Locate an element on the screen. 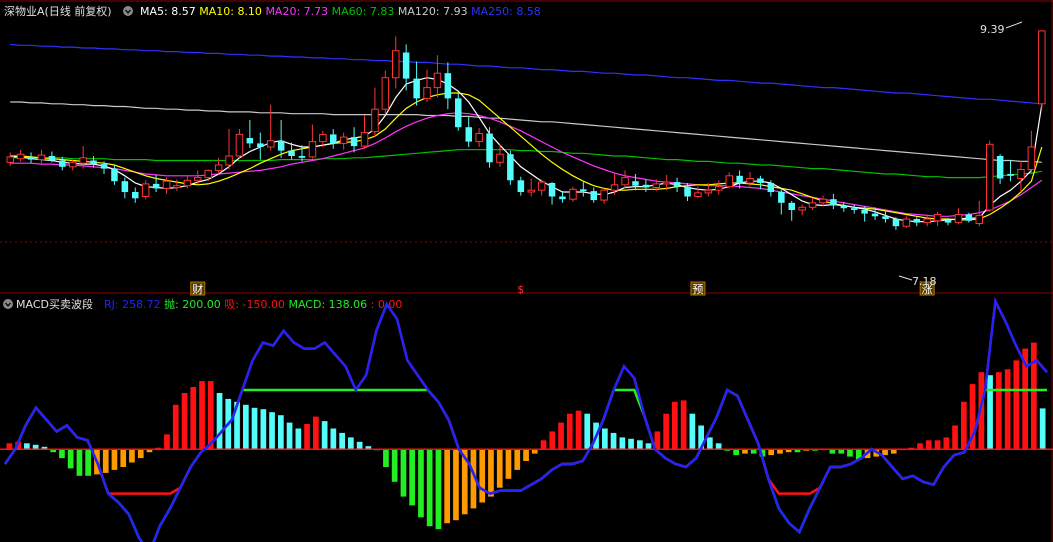  ma-legend-label-0: MA5: is located at coordinates (155, 11).